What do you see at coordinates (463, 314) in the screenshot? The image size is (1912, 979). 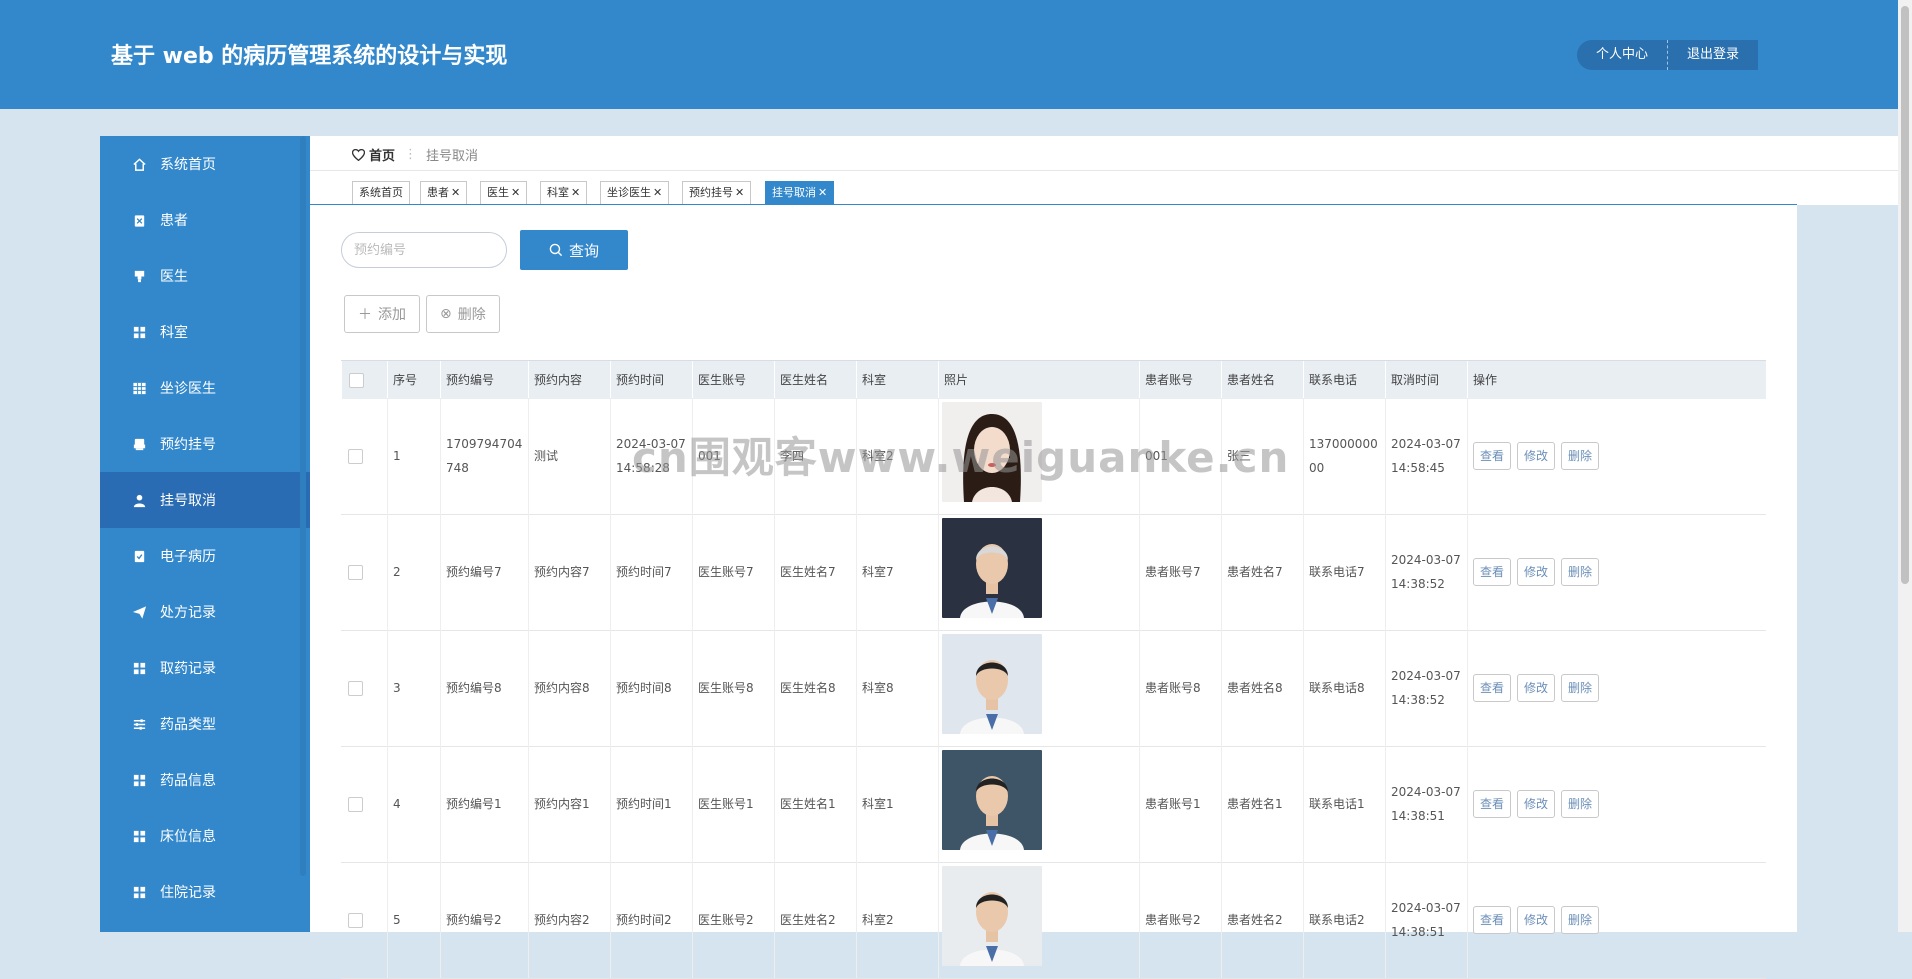 I see `delete-button: ⊗ 删除` at bounding box center [463, 314].